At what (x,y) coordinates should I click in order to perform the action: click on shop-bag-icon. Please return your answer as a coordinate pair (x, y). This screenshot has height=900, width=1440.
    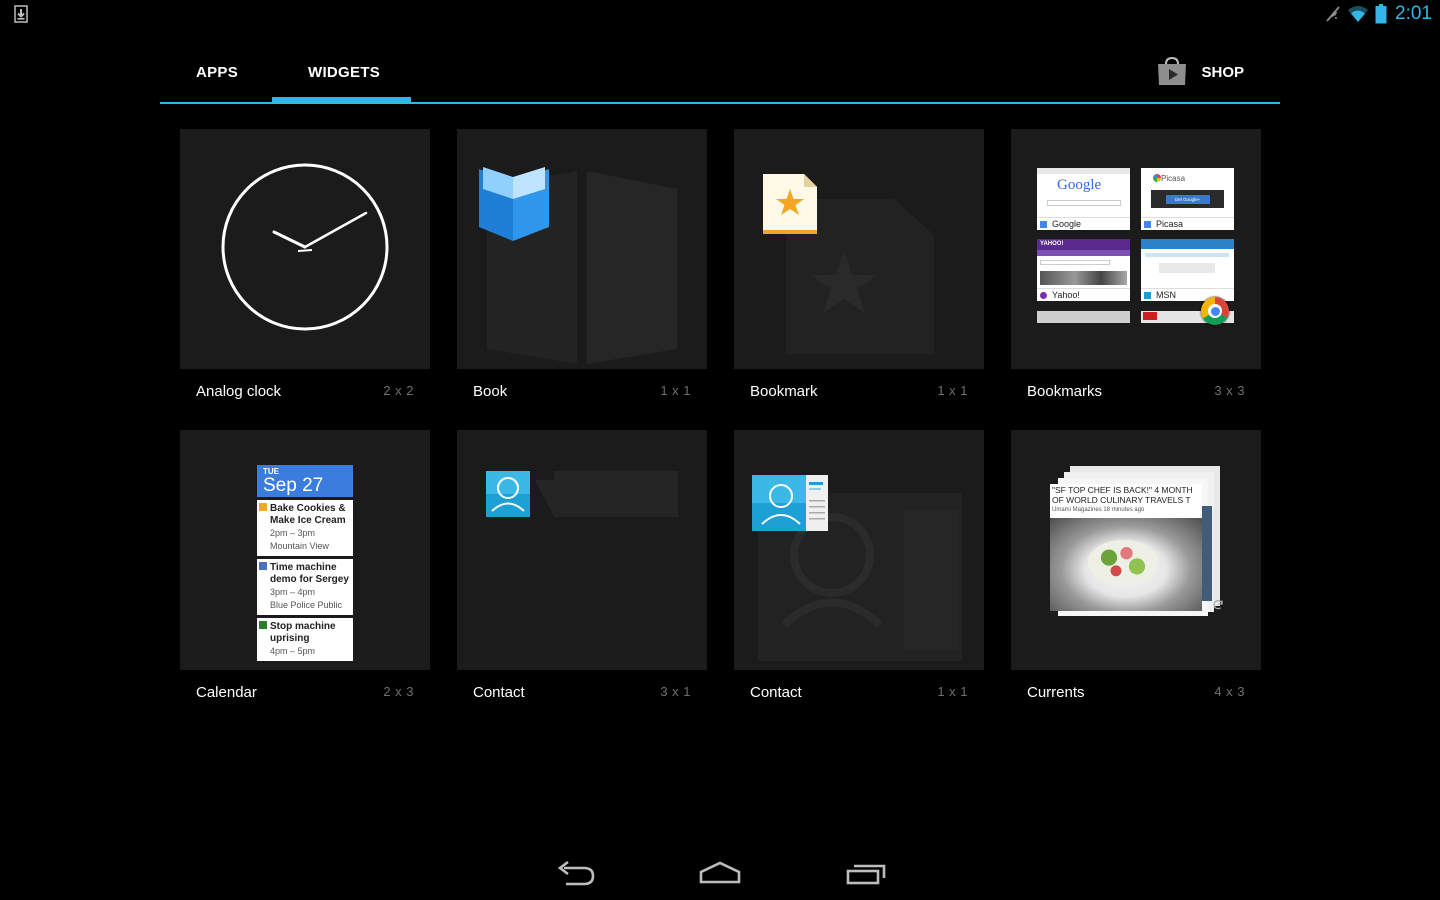
    Looking at the image, I should click on (1172, 70).